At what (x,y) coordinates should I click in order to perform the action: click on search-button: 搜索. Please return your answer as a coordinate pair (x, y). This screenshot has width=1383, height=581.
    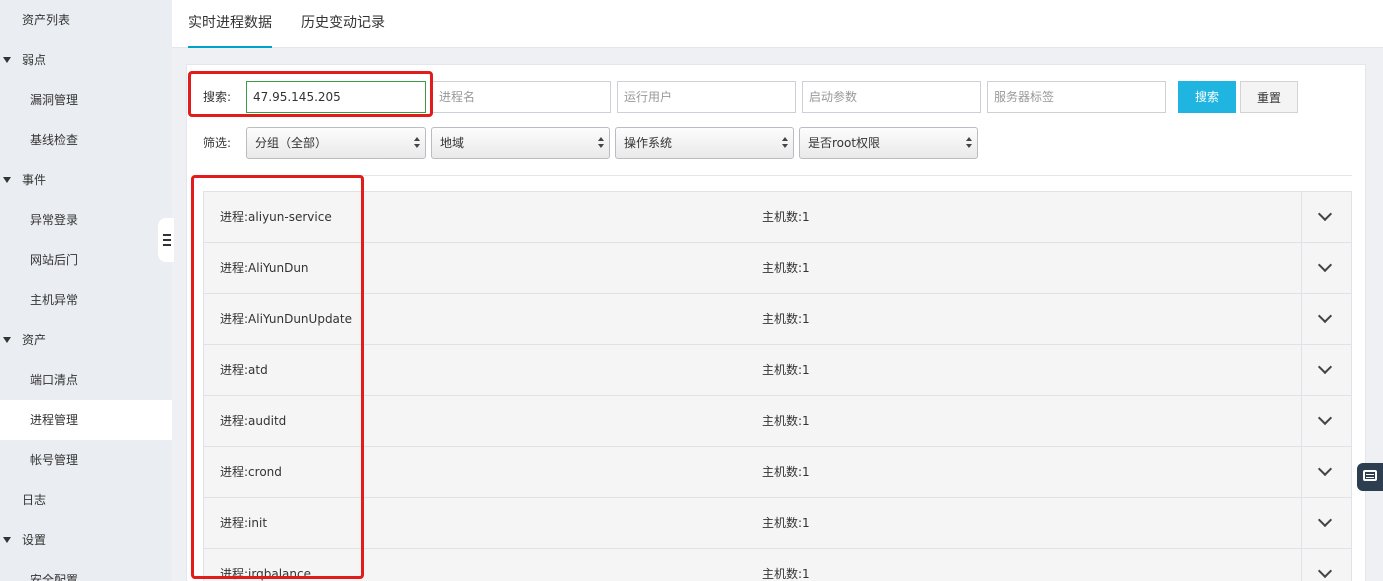
    Looking at the image, I should click on (1207, 97).